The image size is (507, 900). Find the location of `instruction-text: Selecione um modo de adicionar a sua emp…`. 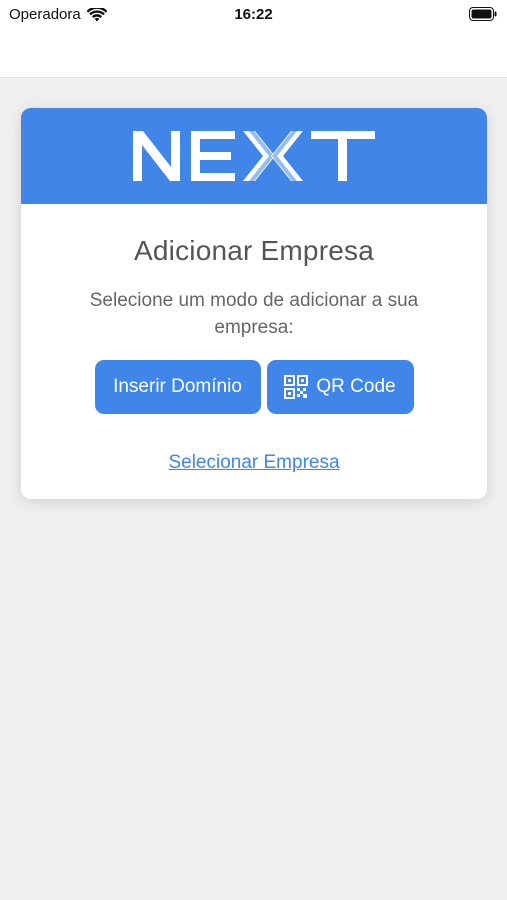

instruction-text: Selecione um modo de adicionar a sua emp… is located at coordinates (254, 314).